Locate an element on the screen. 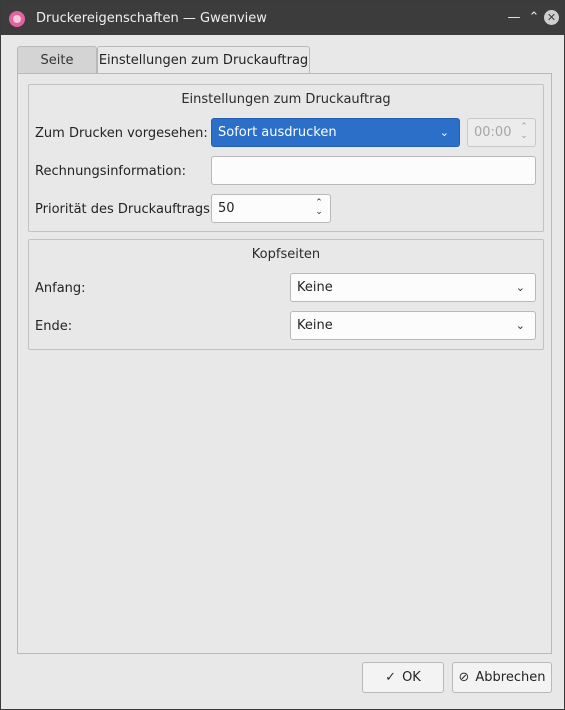 This screenshot has width=565, height=710. minimize-icon: — is located at coordinates (514, 18).